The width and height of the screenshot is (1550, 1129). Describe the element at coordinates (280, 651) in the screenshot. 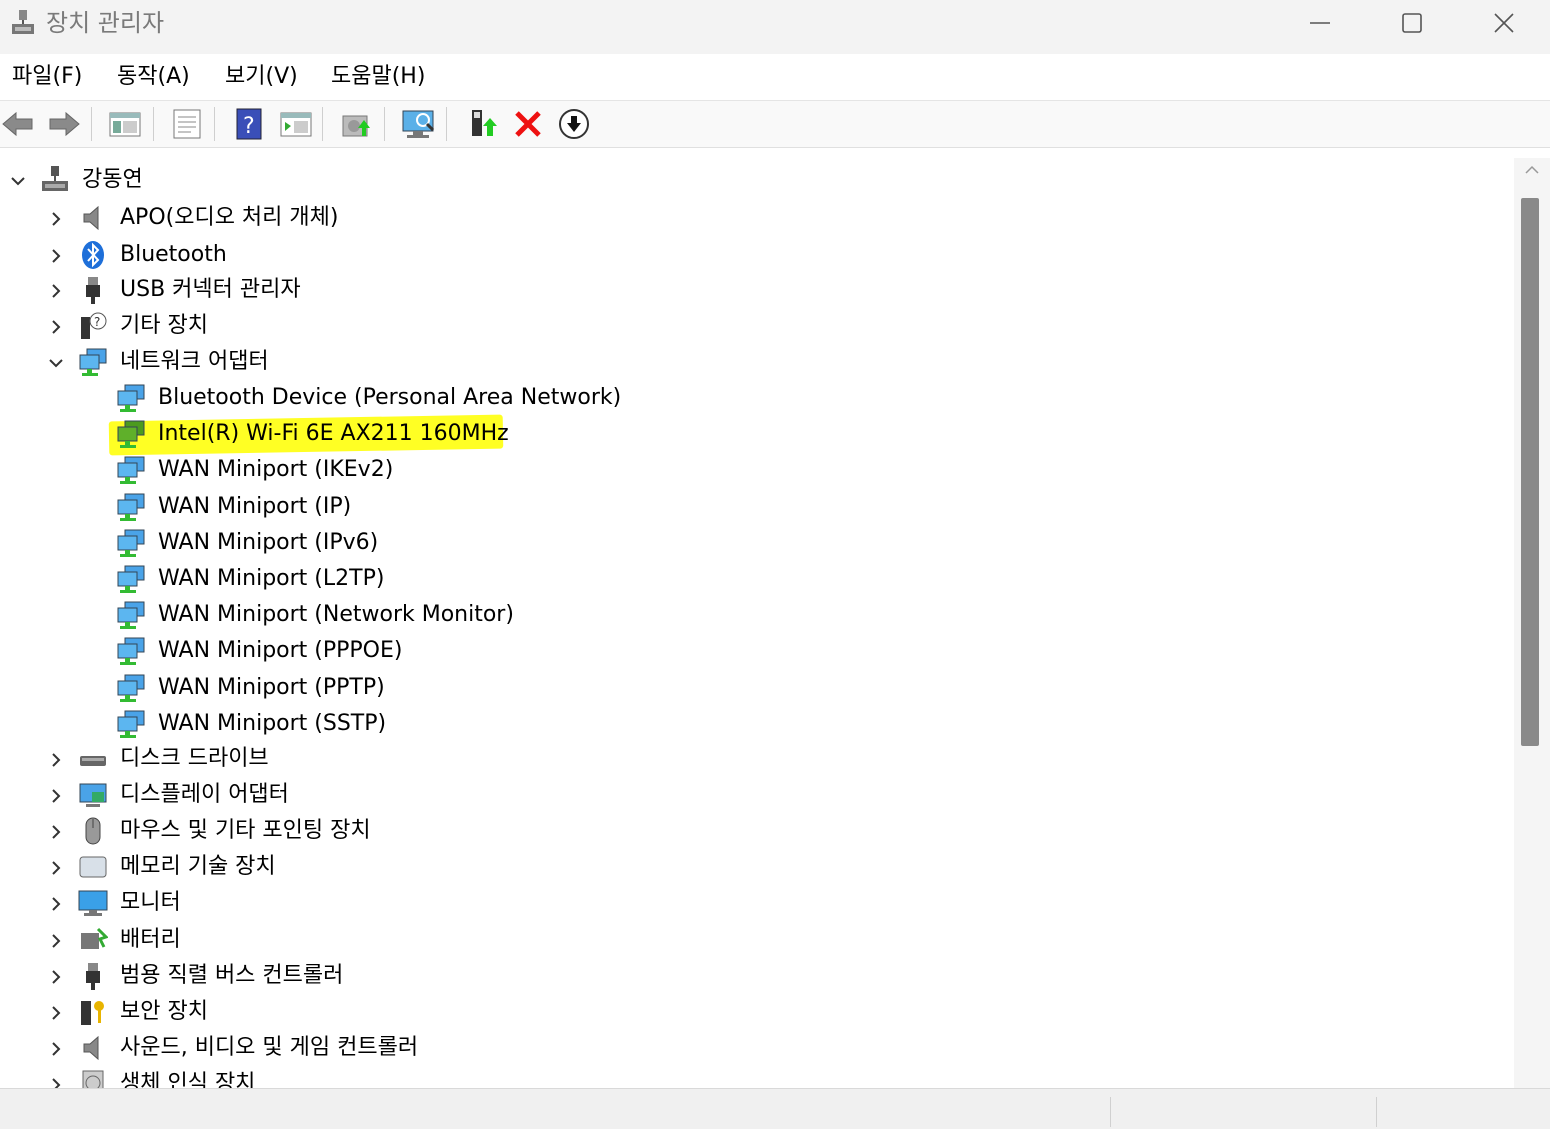

I see `network-adapter-item: WAN Miniport (PPPOE)` at that location.